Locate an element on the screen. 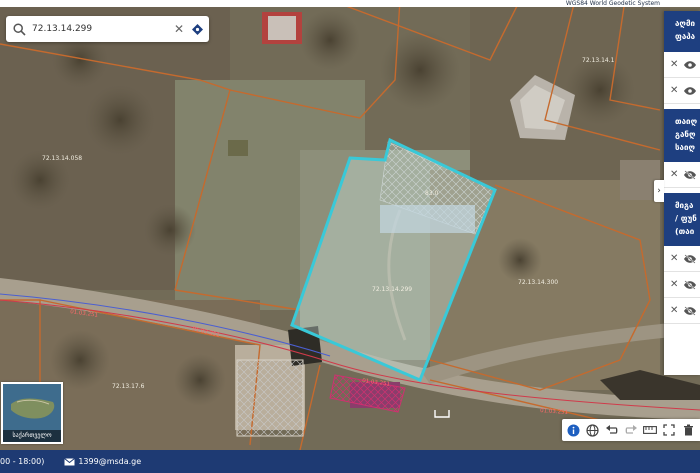  section-title-line: საიღ is located at coordinates (685, 147).